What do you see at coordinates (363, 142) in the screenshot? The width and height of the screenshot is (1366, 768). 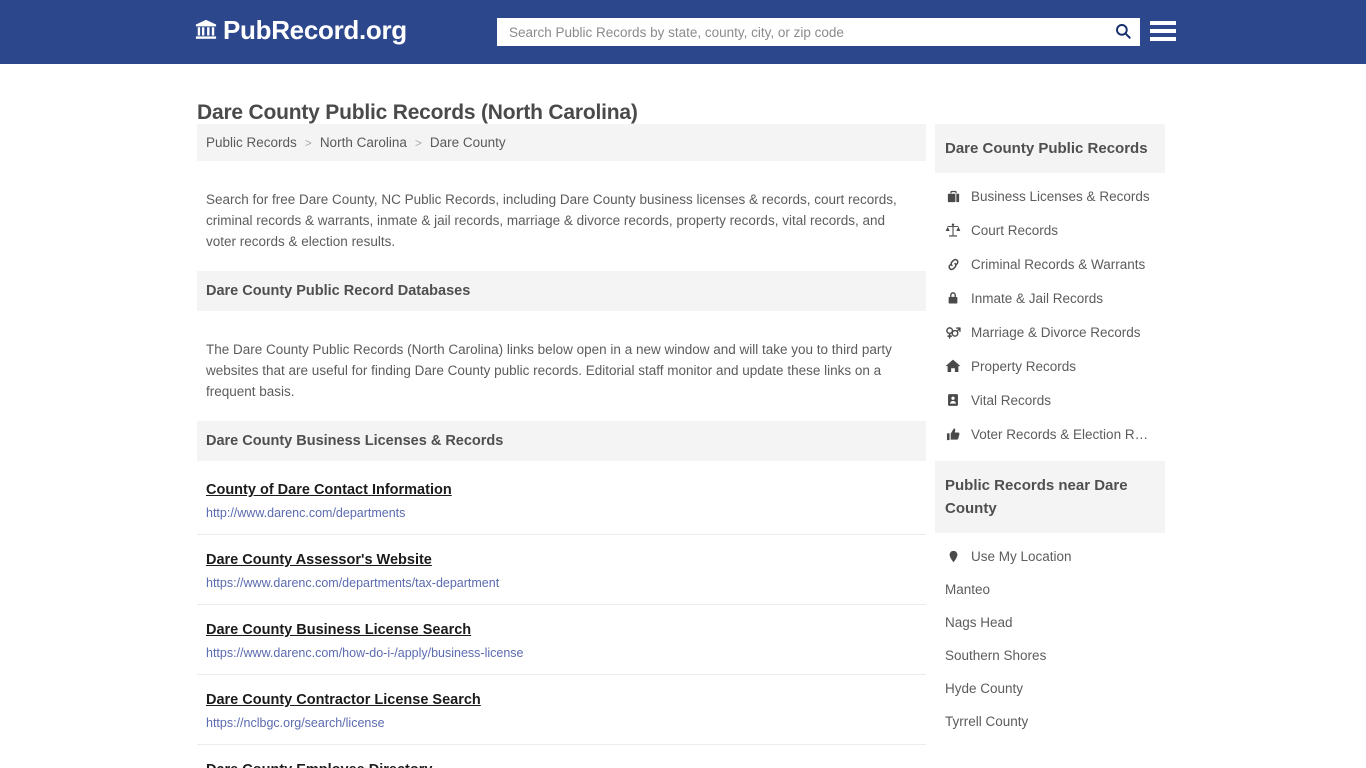 I see `breadcrumb-item-north-carolina: North Carolina` at bounding box center [363, 142].